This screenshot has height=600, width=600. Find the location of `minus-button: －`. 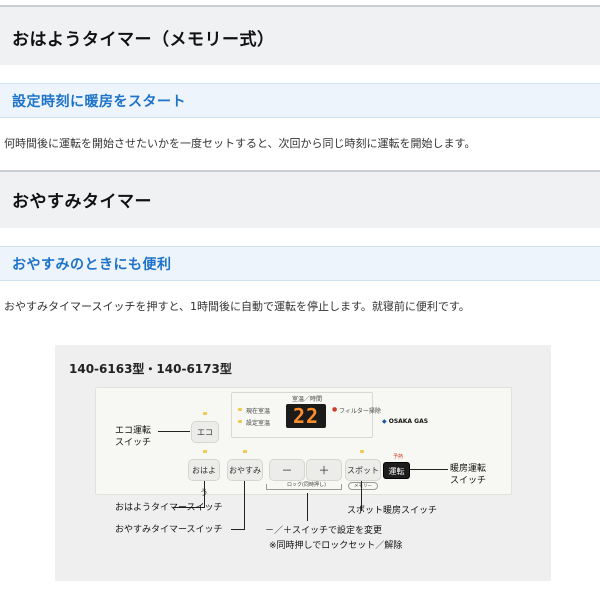

minus-button: － is located at coordinates (287, 470).